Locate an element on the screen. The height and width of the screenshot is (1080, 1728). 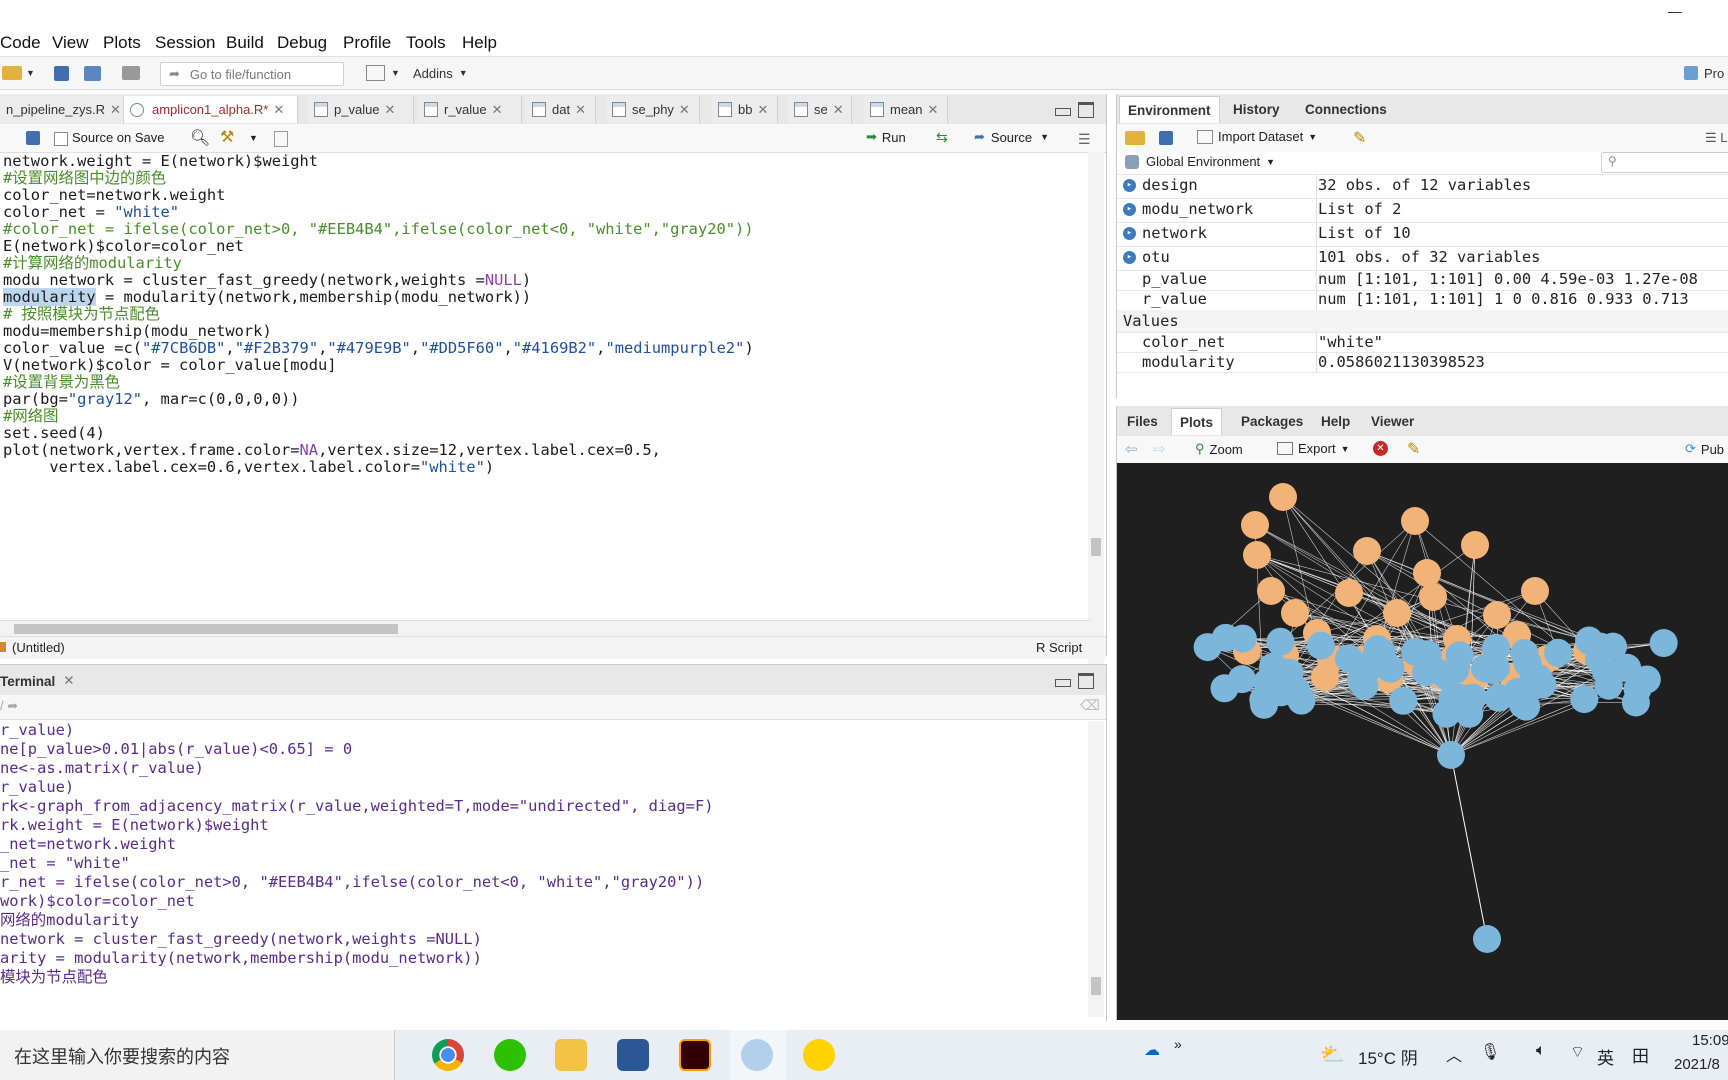
tab-se-phy: se_phy ✕ is located at coordinates (653, 109).